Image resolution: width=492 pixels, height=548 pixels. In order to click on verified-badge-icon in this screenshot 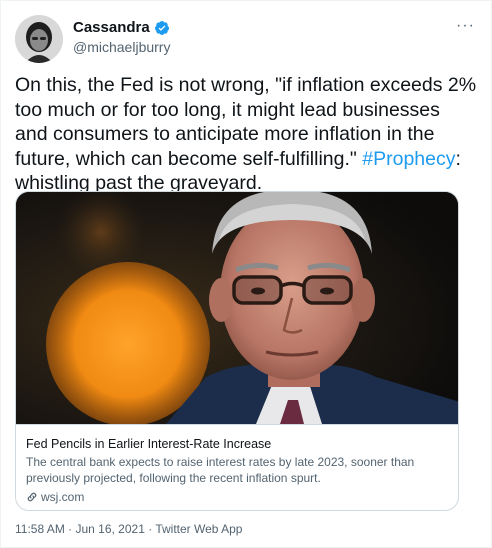, I will do `click(161, 27)`.